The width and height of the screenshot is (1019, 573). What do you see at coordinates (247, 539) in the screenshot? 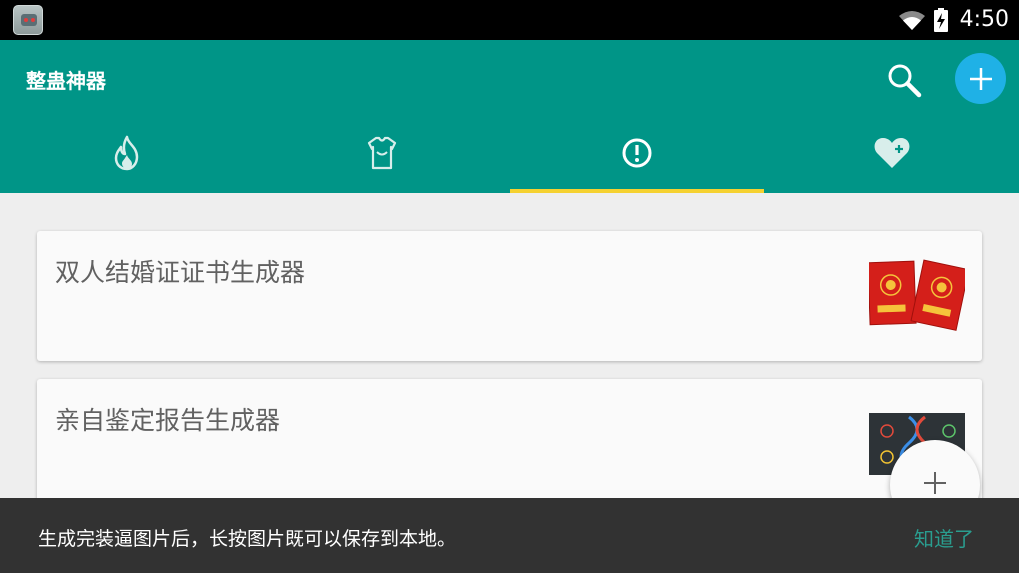
I see `snackbar-message: 生成完装逼图片后，长按图片既可以保存到本地。` at bounding box center [247, 539].